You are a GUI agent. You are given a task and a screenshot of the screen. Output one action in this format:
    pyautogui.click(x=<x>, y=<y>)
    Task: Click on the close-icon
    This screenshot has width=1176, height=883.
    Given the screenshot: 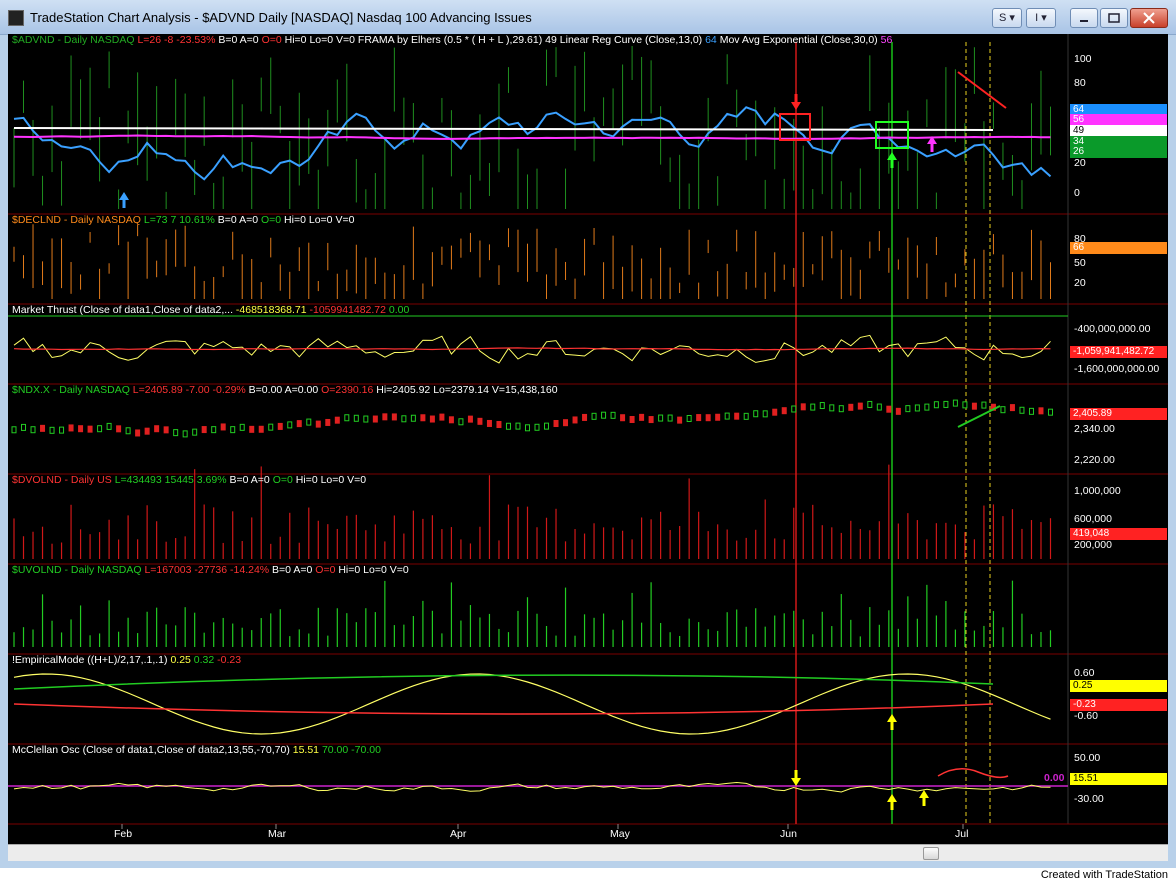 What is the action you would take?
    pyautogui.click(x=1149, y=18)
    